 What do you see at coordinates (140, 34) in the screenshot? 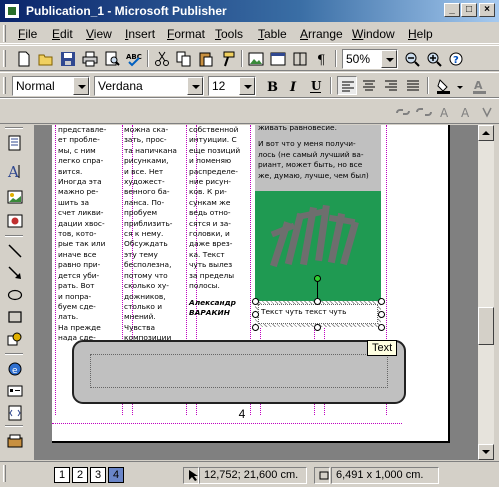
I see `menu-insert: Insert` at bounding box center [140, 34].